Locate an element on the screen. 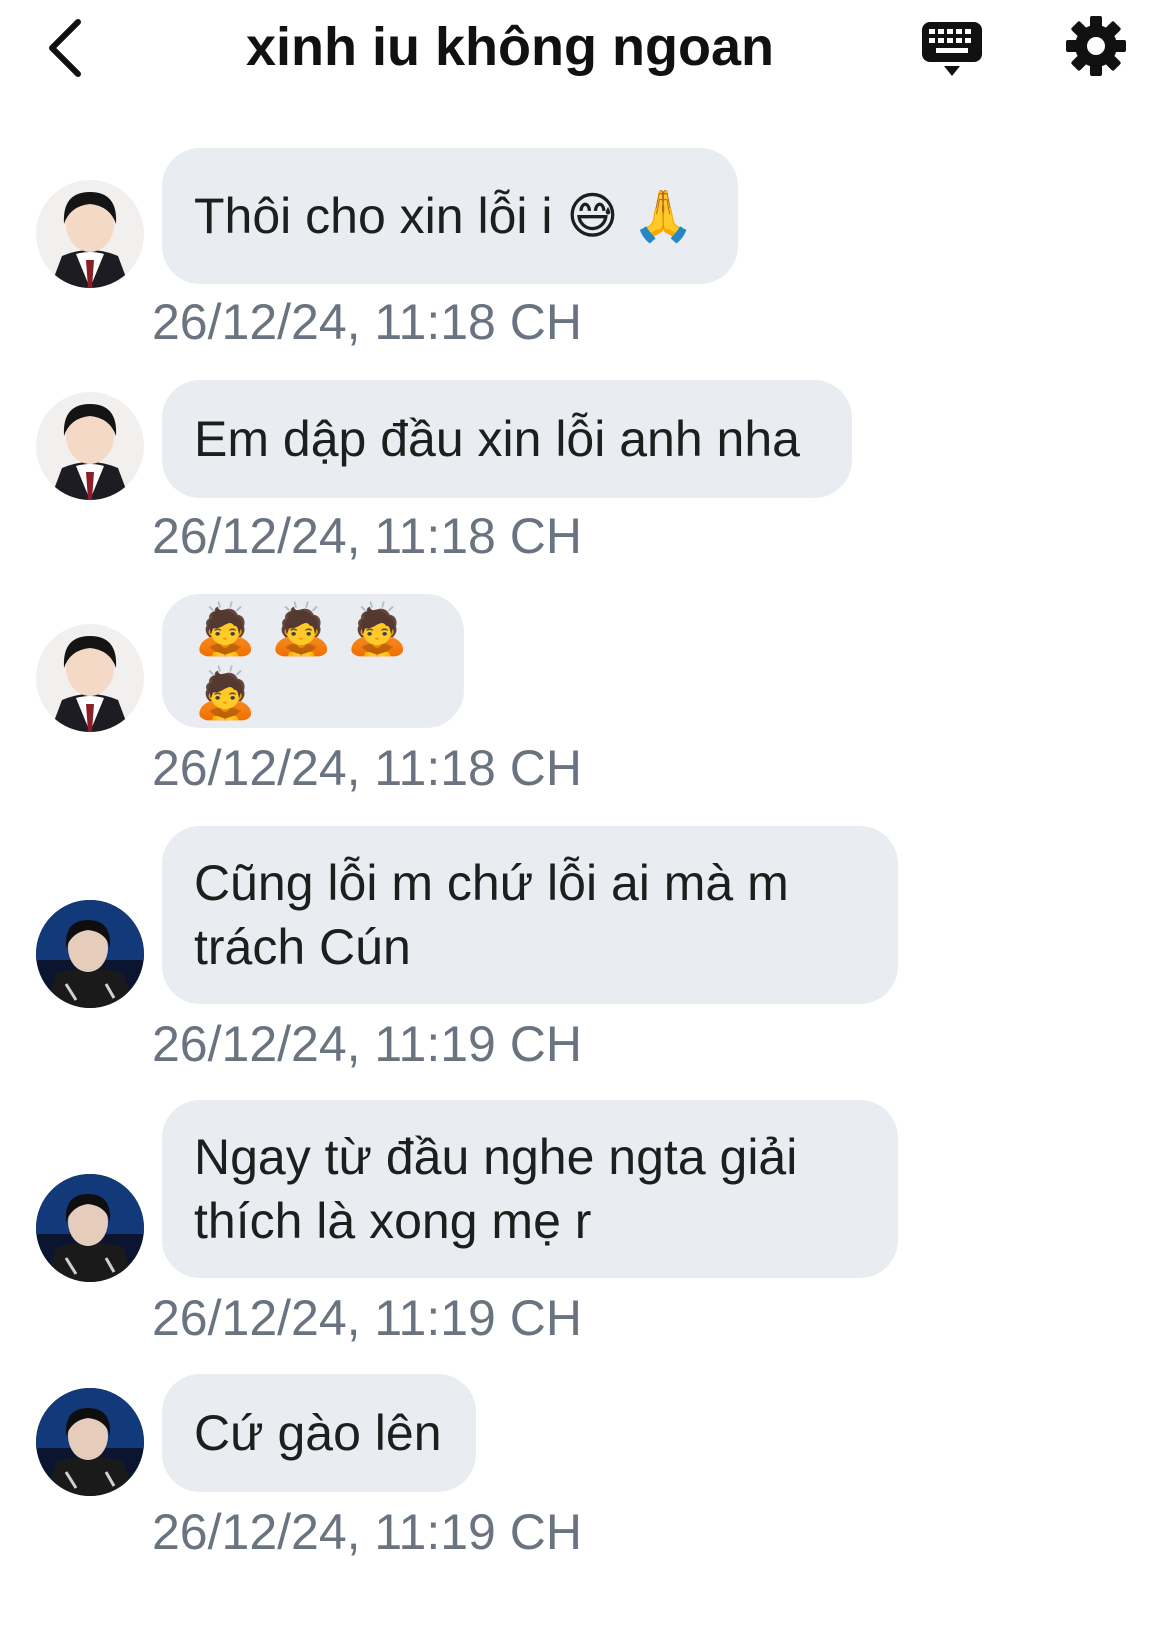 This screenshot has width=1170, height=1626. message-text: Cứ gào lên is located at coordinates (318, 1433).